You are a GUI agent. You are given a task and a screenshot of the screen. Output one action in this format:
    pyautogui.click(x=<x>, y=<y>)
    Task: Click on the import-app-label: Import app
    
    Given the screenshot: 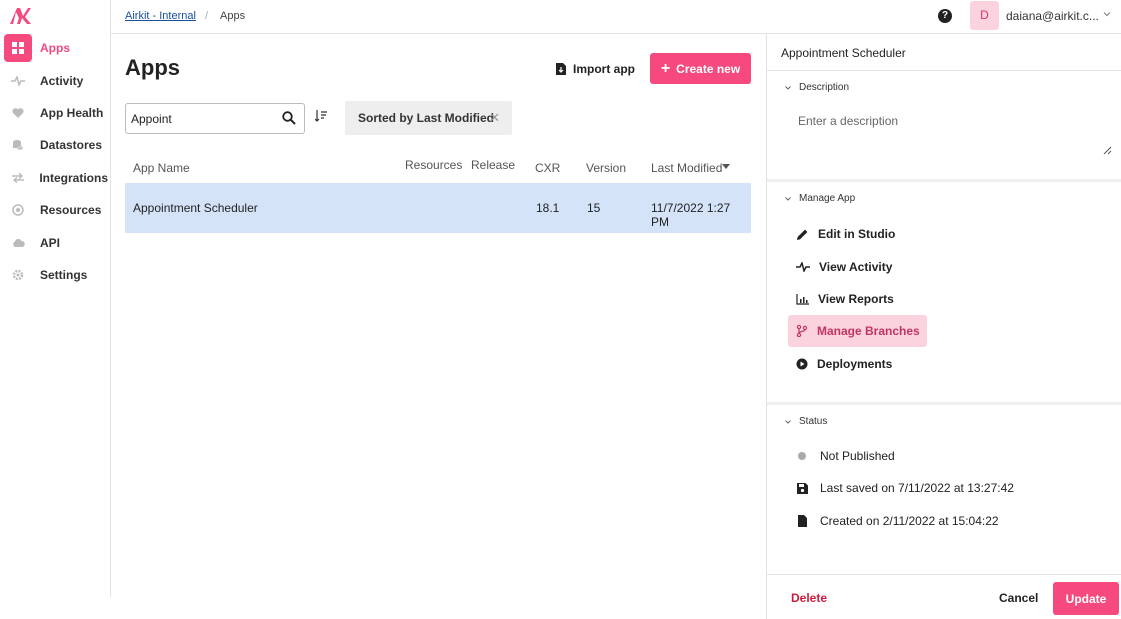 What is the action you would take?
    pyautogui.click(x=604, y=69)
    